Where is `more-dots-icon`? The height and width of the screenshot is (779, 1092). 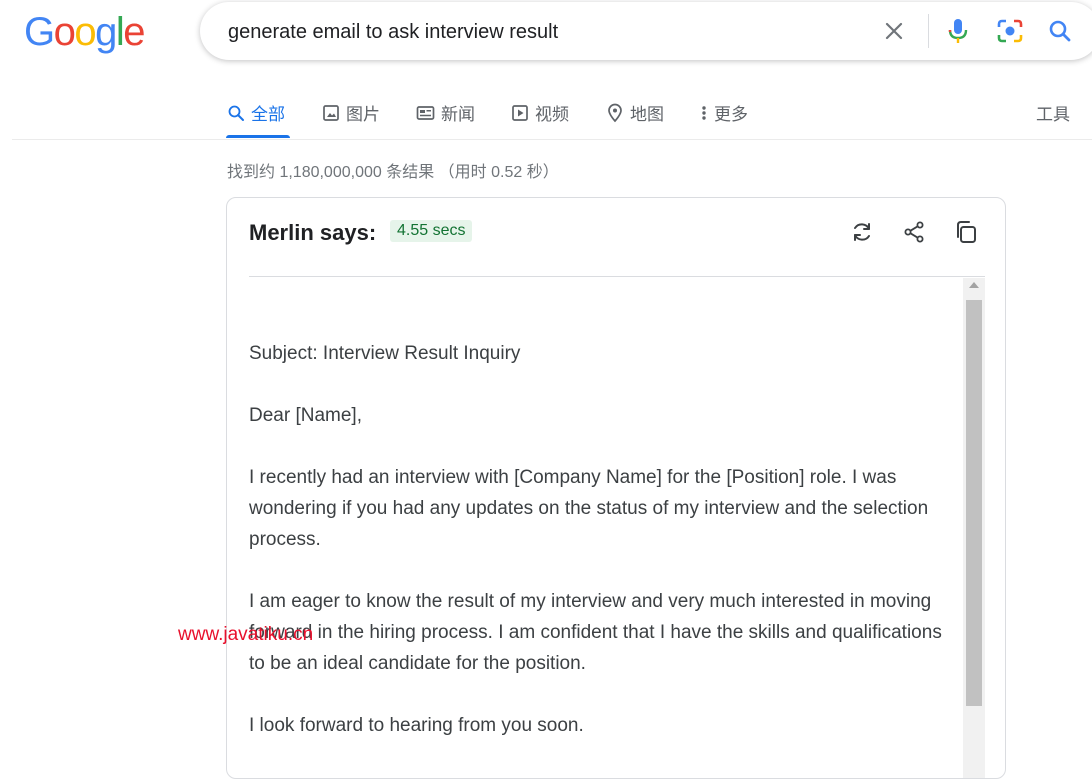
more-dots-icon is located at coordinates (704, 112).